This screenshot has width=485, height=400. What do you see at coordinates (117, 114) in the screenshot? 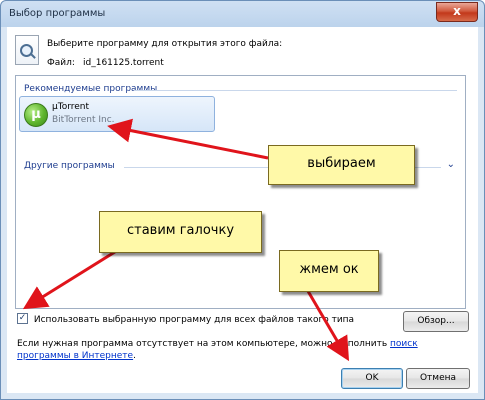
I see `program-item-utorrent: µ µTorrent BitTorrent Inc.` at bounding box center [117, 114].